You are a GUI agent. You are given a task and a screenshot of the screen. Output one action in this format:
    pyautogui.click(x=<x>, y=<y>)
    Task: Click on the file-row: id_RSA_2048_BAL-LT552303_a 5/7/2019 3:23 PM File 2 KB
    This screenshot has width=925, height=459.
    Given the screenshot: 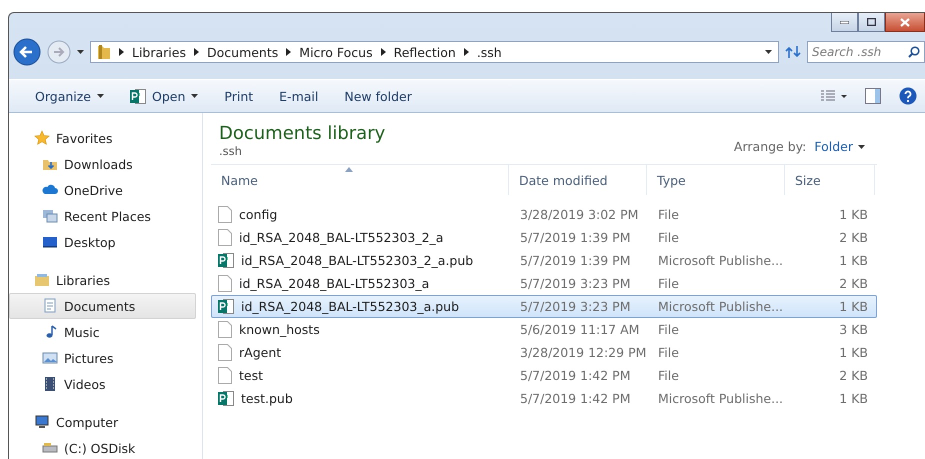 What is the action you would take?
    pyautogui.click(x=544, y=283)
    